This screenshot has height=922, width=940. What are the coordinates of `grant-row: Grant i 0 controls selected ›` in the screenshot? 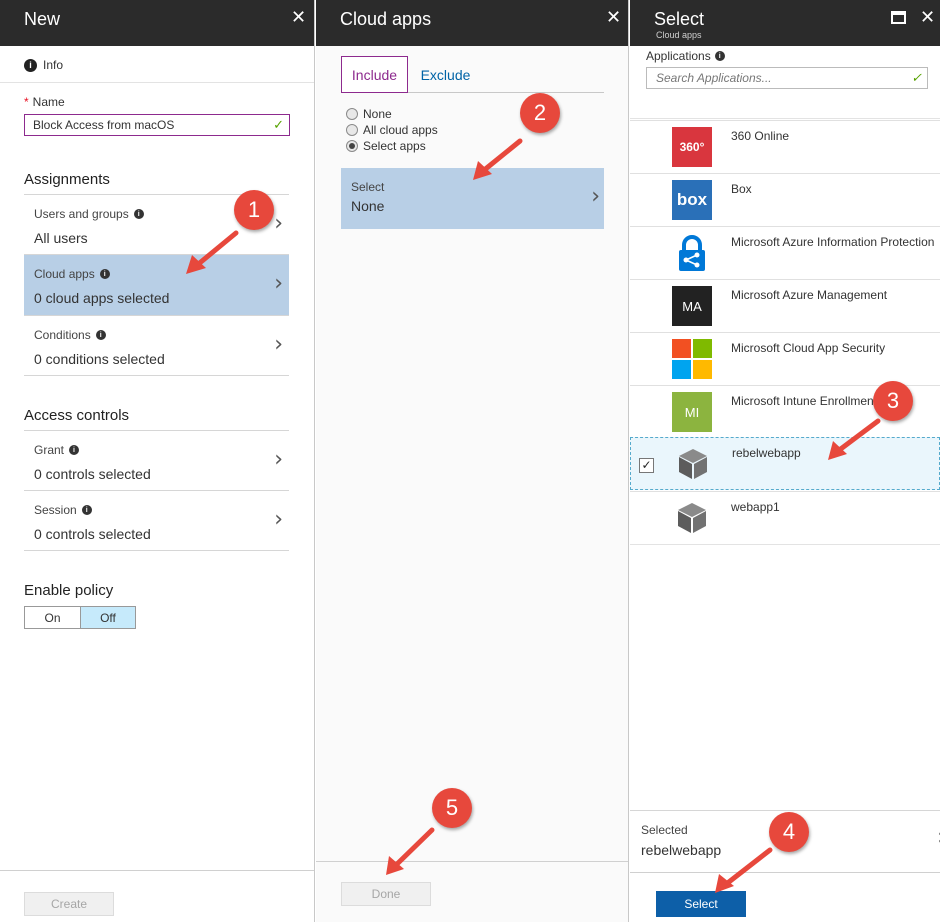 It's located at (156, 460).